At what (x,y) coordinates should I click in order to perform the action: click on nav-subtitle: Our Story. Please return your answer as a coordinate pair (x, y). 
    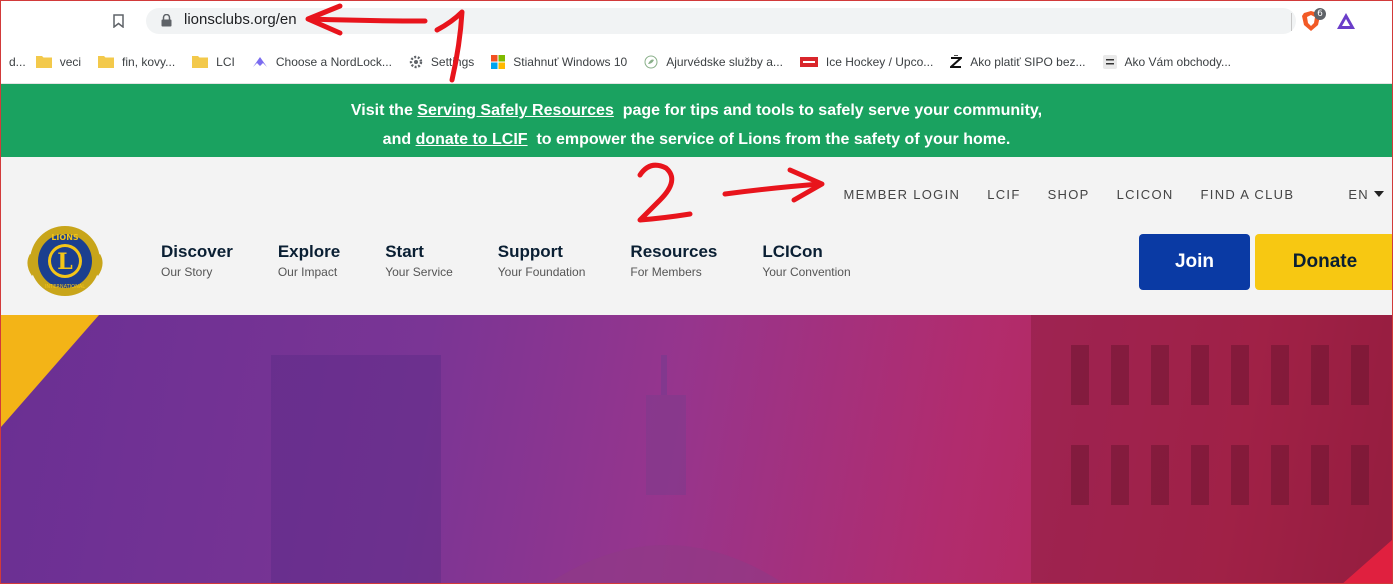
    Looking at the image, I should click on (187, 272).